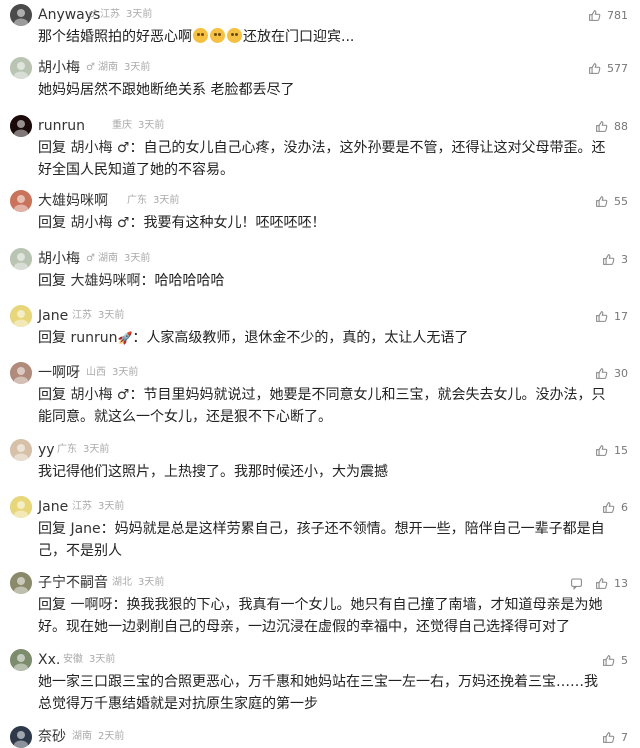 The image size is (640, 748). I want to click on comment-meta: 湖北3天前, so click(138, 583).